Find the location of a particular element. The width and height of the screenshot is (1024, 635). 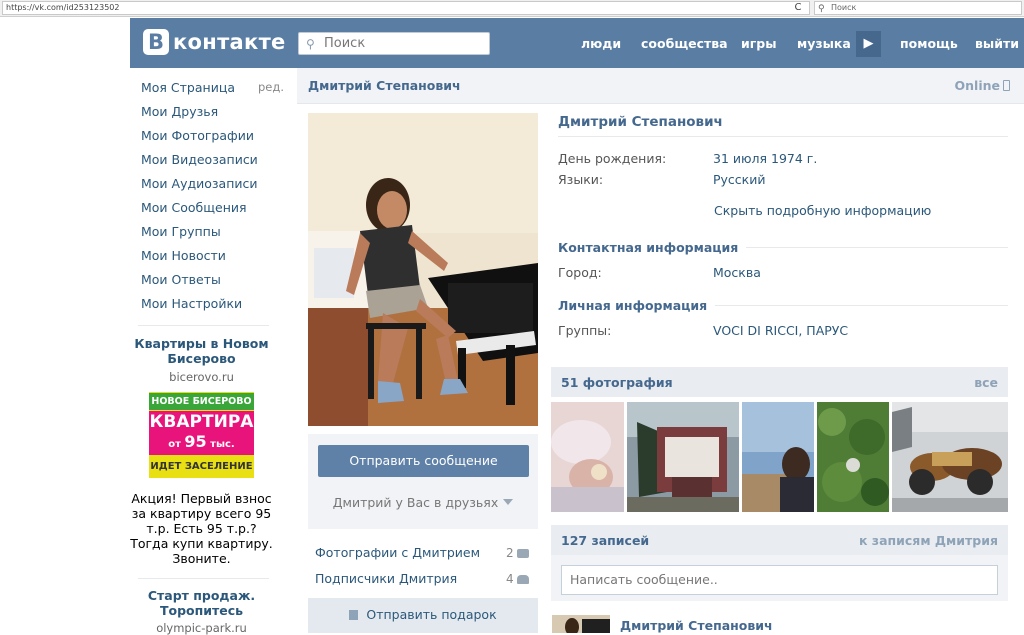

sidebar-item-photos: Мои Фотографии is located at coordinates (197, 135).